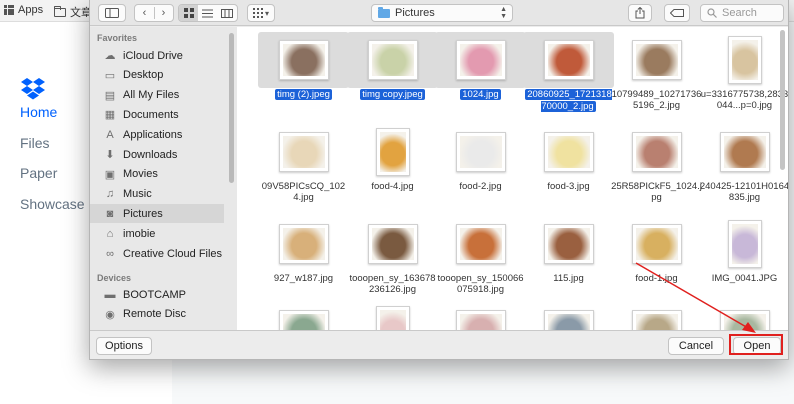  Describe the element at coordinates (163, 13) in the screenshot. I see `forward-icon: ›` at that location.